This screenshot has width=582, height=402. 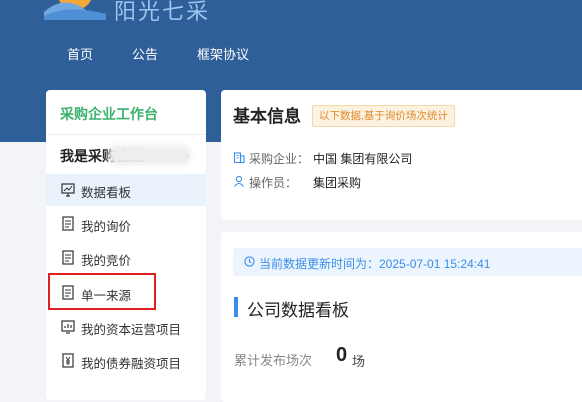 What do you see at coordinates (145, 53) in the screenshot?
I see `nav-announcements: 公告` at bounding box center [145, 53].